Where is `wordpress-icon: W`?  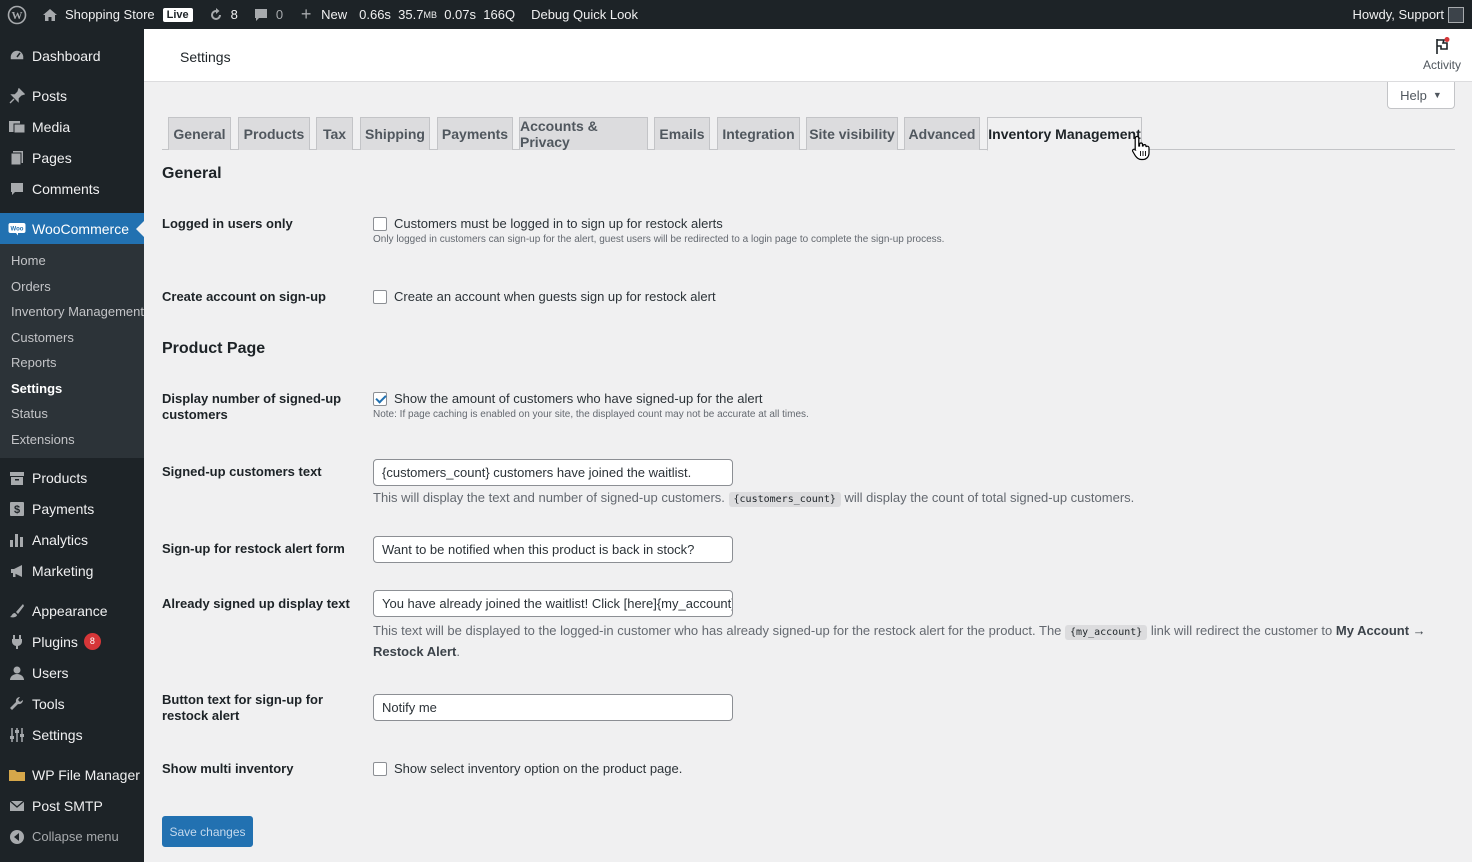
wordpress-icon: W is located at coordinates (17, 14).